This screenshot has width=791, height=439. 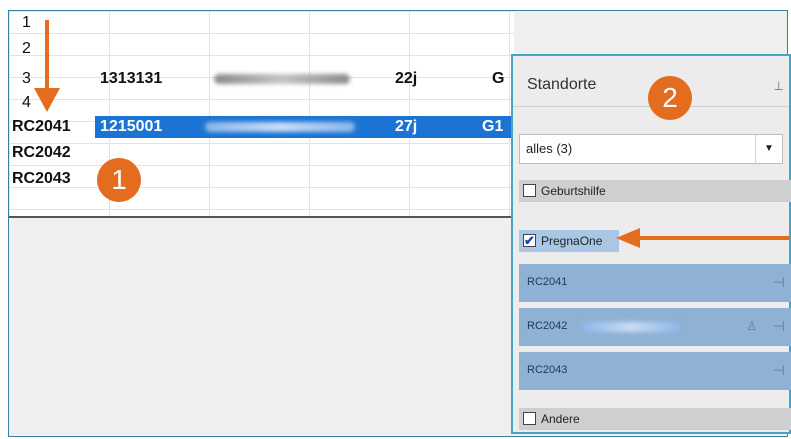 I want to click on down-arrow-icon, so click(x=47, y=66).